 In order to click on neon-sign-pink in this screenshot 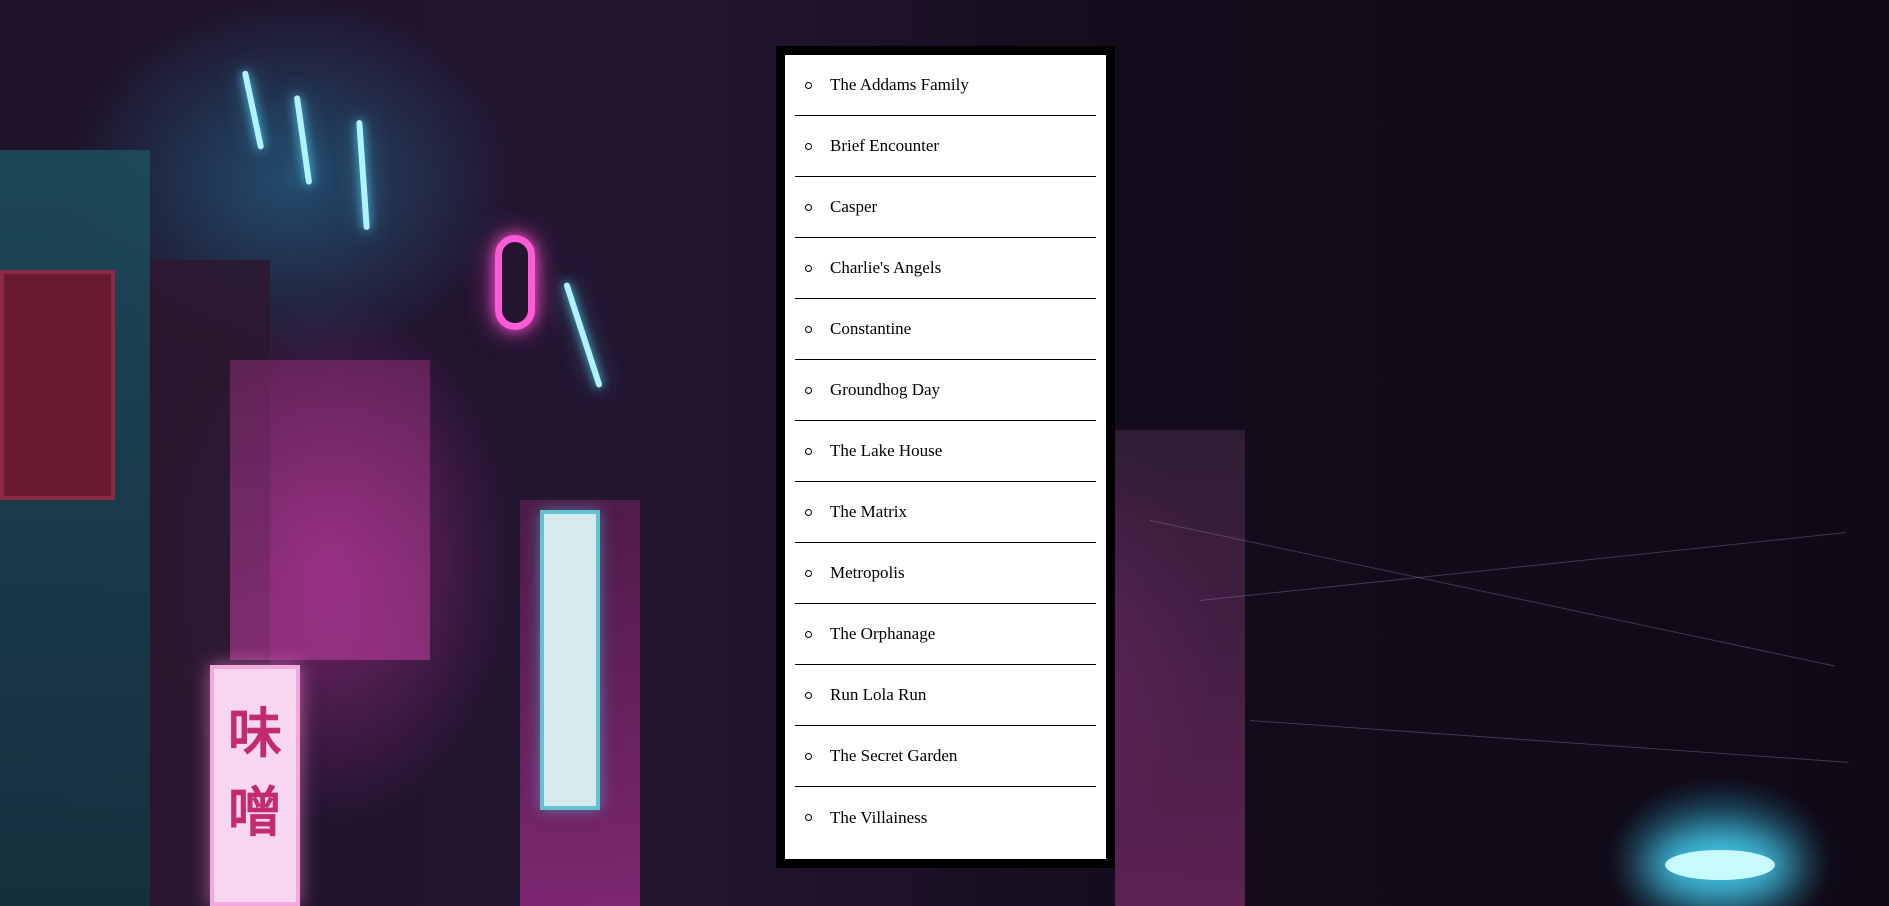, I will do `click(515, 282)`.